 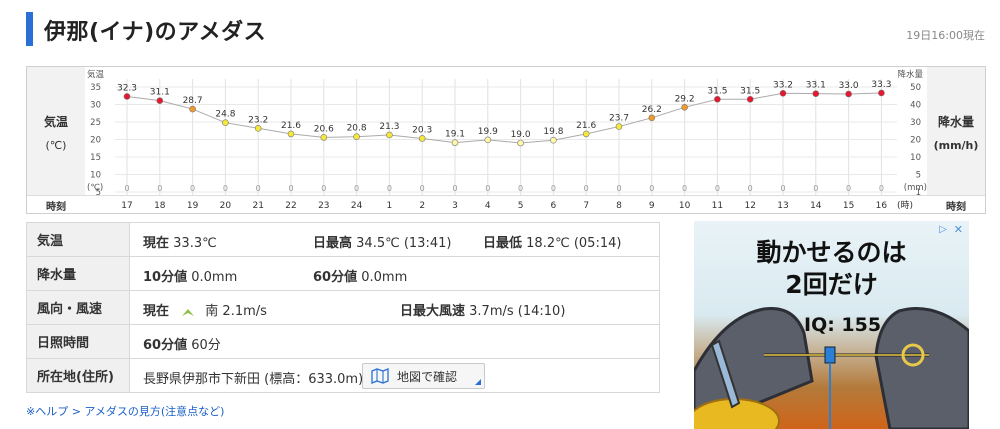 I want to click on temperature-data-label: 21.3, so click(x=389, y=127).